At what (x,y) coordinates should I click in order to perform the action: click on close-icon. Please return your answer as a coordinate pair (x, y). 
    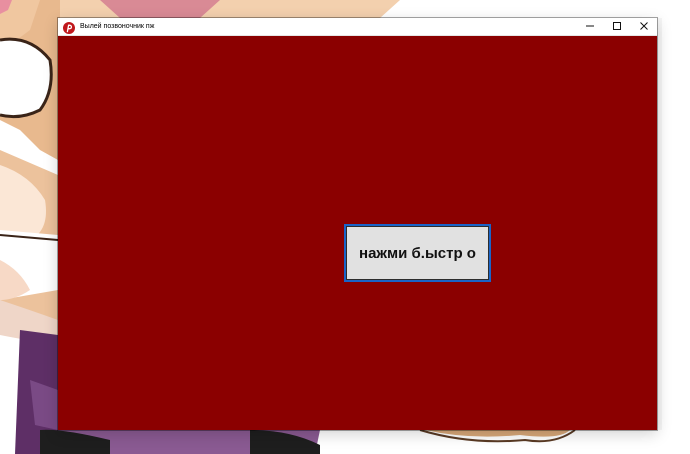
    Looking at the image, I should click on (644, 27).